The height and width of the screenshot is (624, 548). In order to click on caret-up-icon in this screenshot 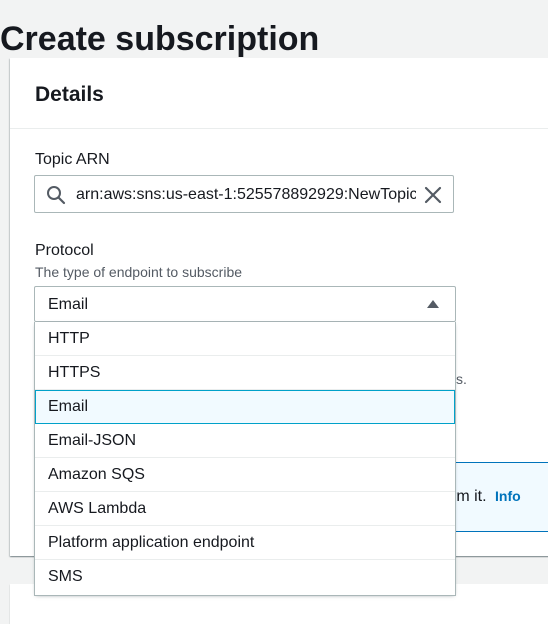, I will do `click(433, 304)`.